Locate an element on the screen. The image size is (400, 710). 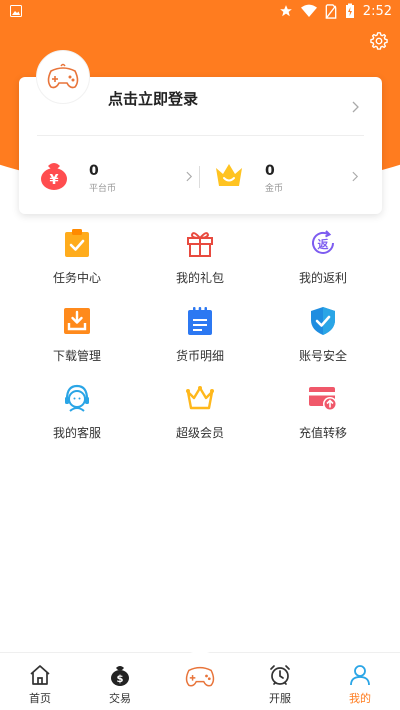
tab-server-open: 开服 is located at coordinates (280, 681).